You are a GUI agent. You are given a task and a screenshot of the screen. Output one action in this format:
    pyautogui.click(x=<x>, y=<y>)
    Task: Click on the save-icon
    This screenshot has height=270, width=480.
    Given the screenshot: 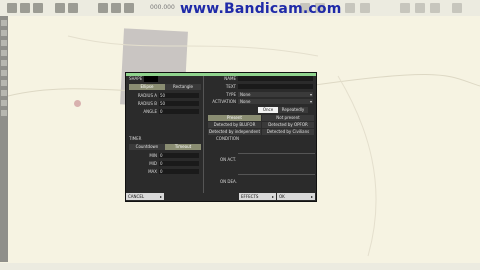 What is the action you would take?
    pyautogui.click(x=38, y=8)
    